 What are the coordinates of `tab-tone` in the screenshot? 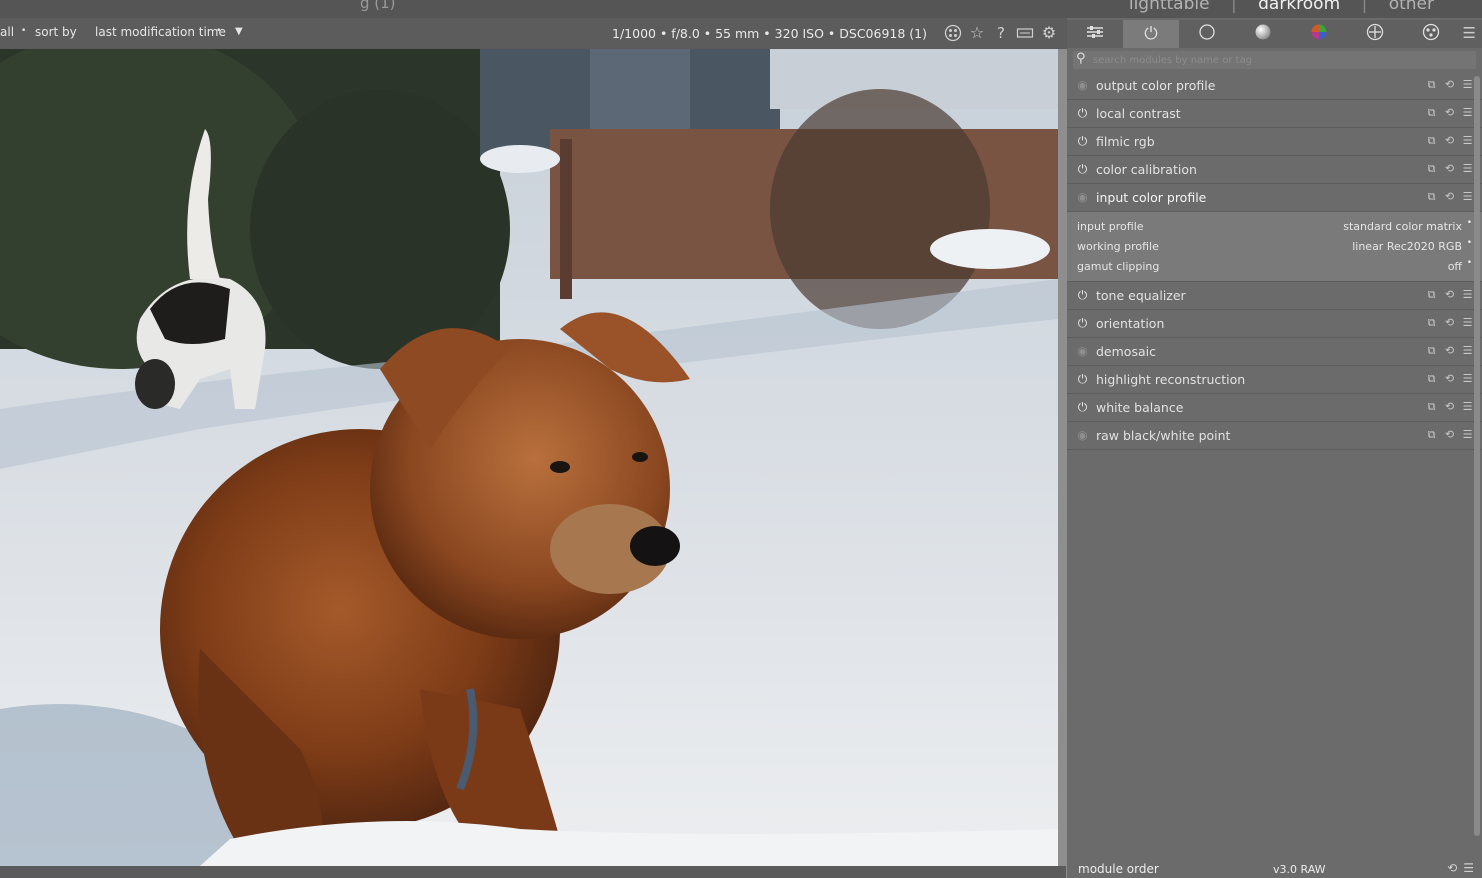 It's located at (1263, 34).